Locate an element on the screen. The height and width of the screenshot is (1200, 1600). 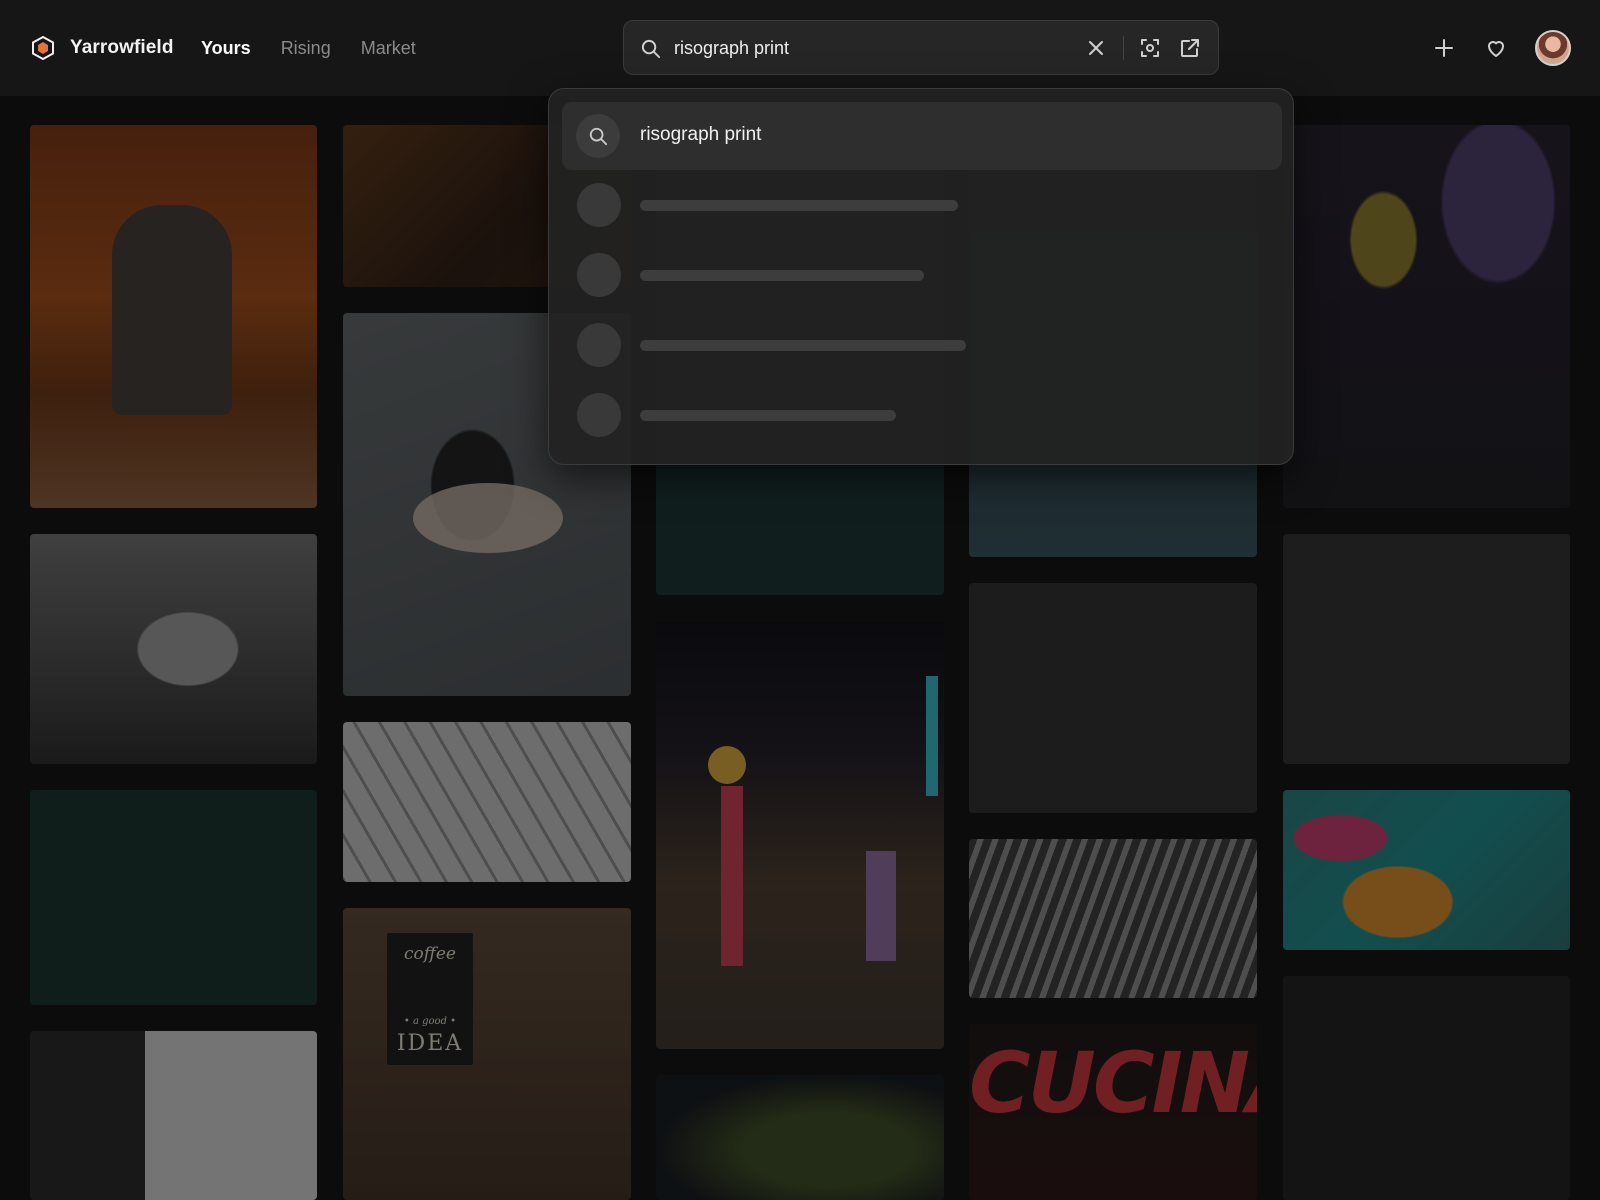
brand-name: Yarrowfield is located at coordinates (122, 47).